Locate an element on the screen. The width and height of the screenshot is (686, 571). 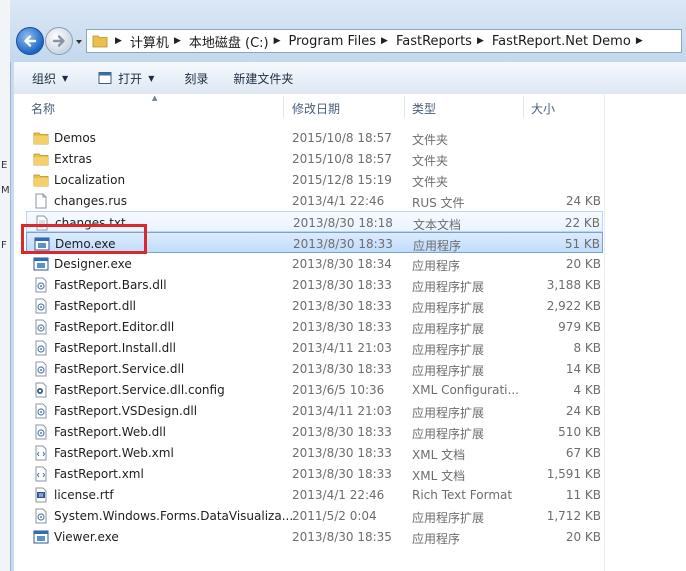
file-size: 67 KB is located at coordinates (583, 453).